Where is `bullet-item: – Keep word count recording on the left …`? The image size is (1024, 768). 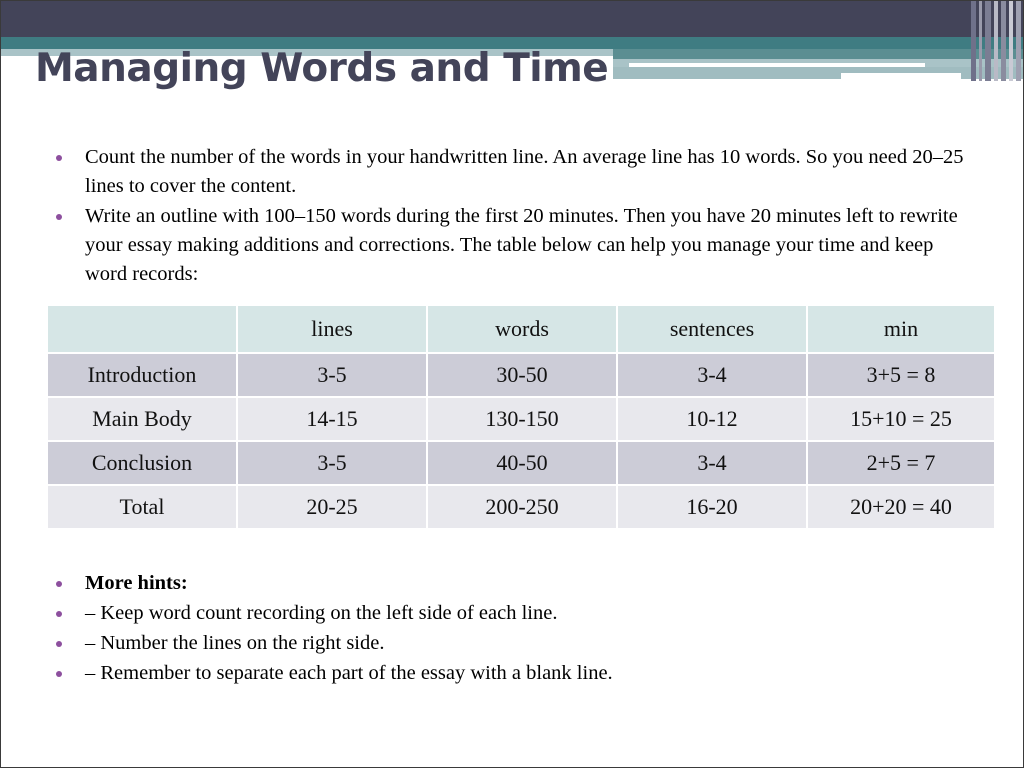 bullet-item: – Keep word count recording on the left … is located at coordinates (512, 613).